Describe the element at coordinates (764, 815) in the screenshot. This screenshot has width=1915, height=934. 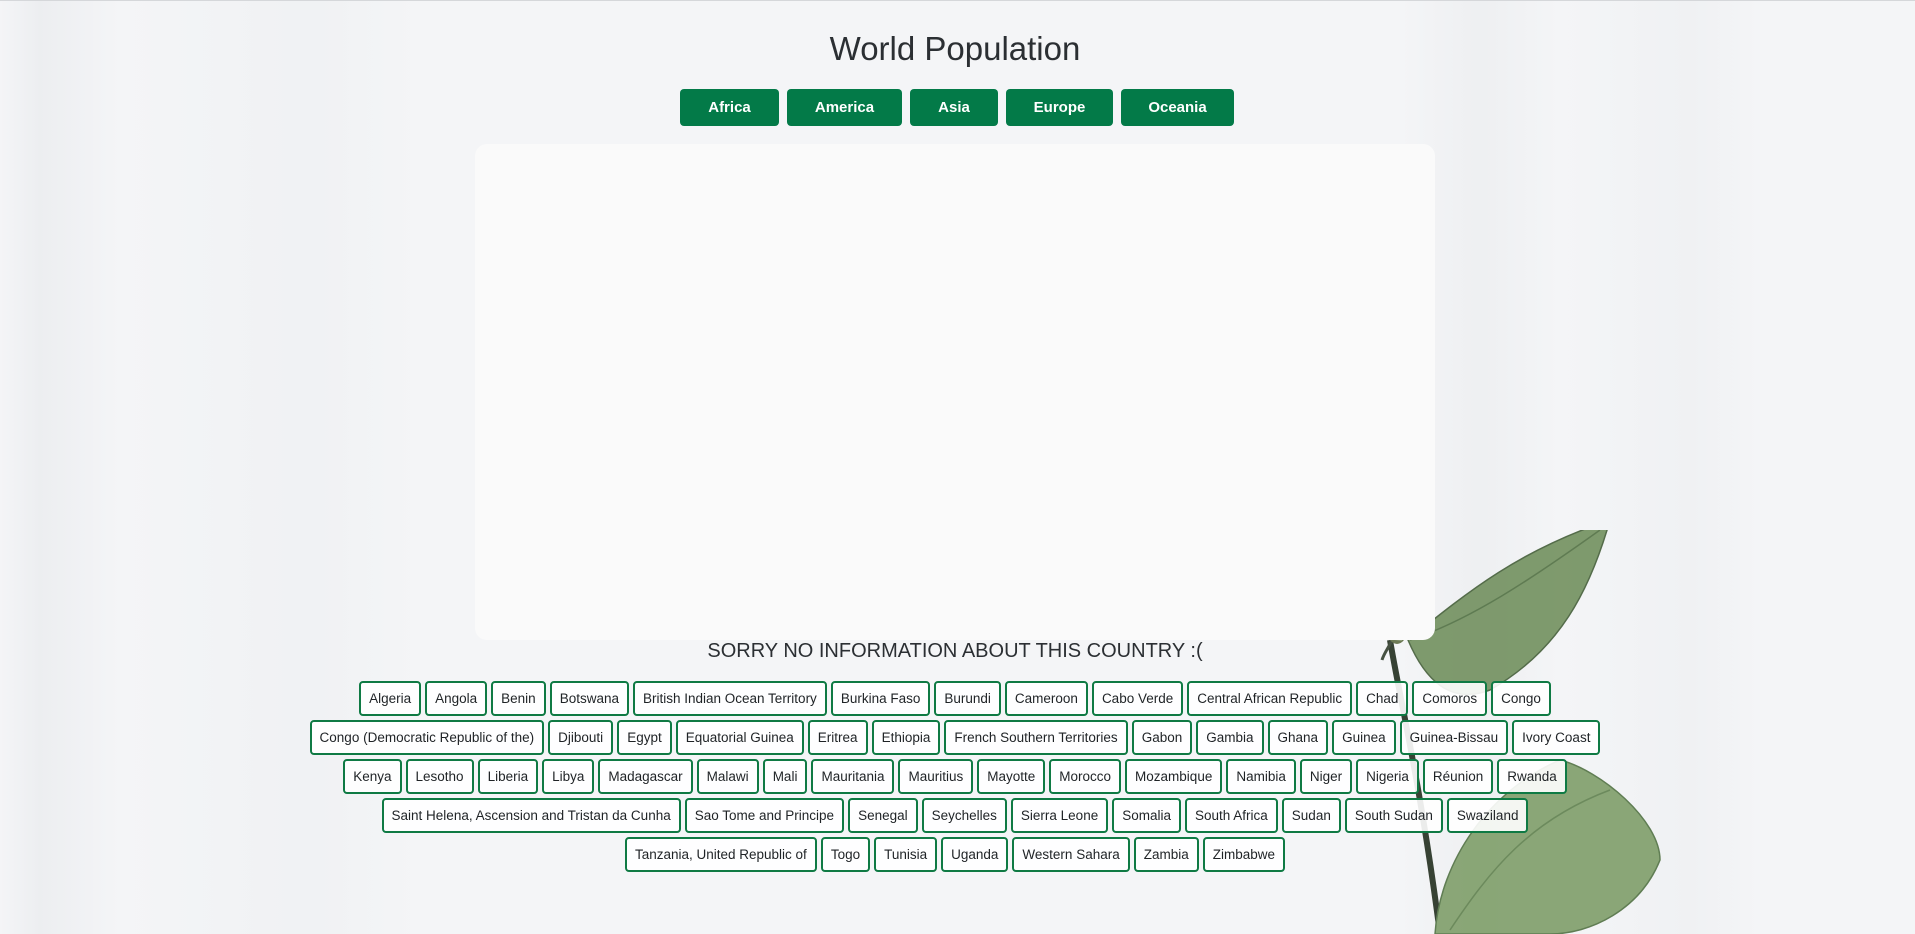
I see `country-button: Sao Tome and Principe` at that location.